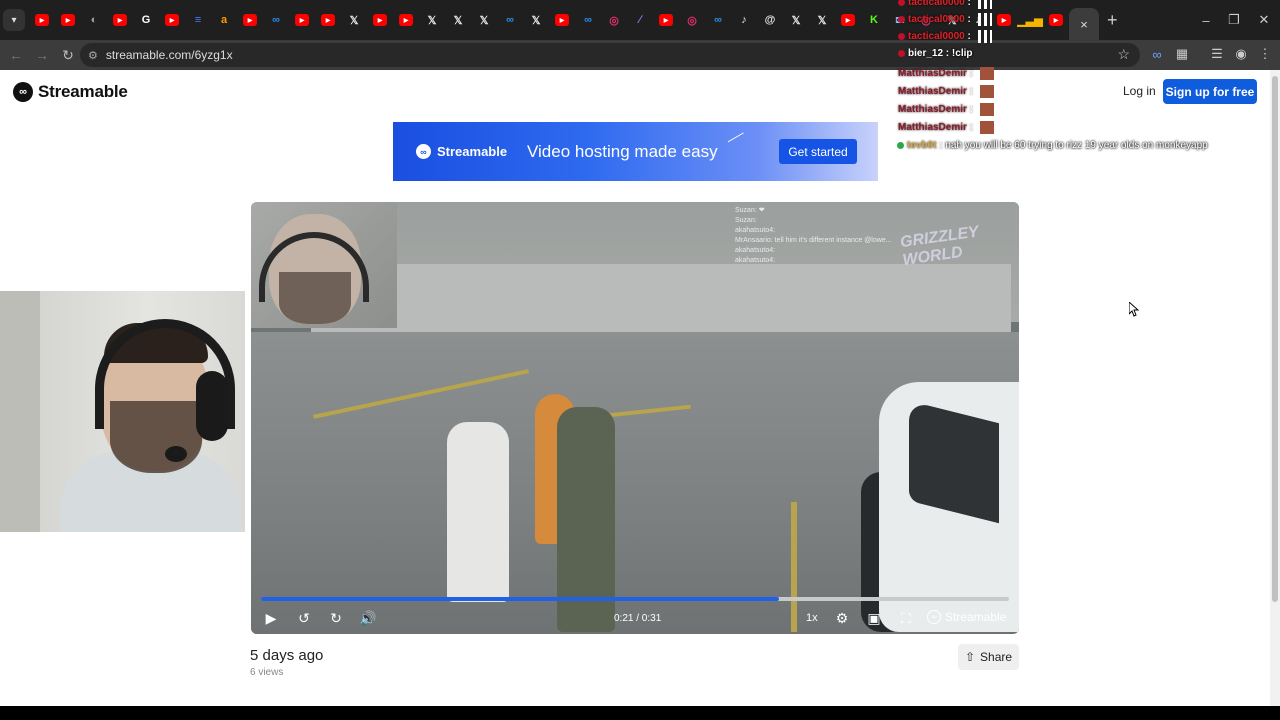  Describe the element at coordinates (1275, 339) in the screenshot. I see `scrollbar-thumb` at that location.